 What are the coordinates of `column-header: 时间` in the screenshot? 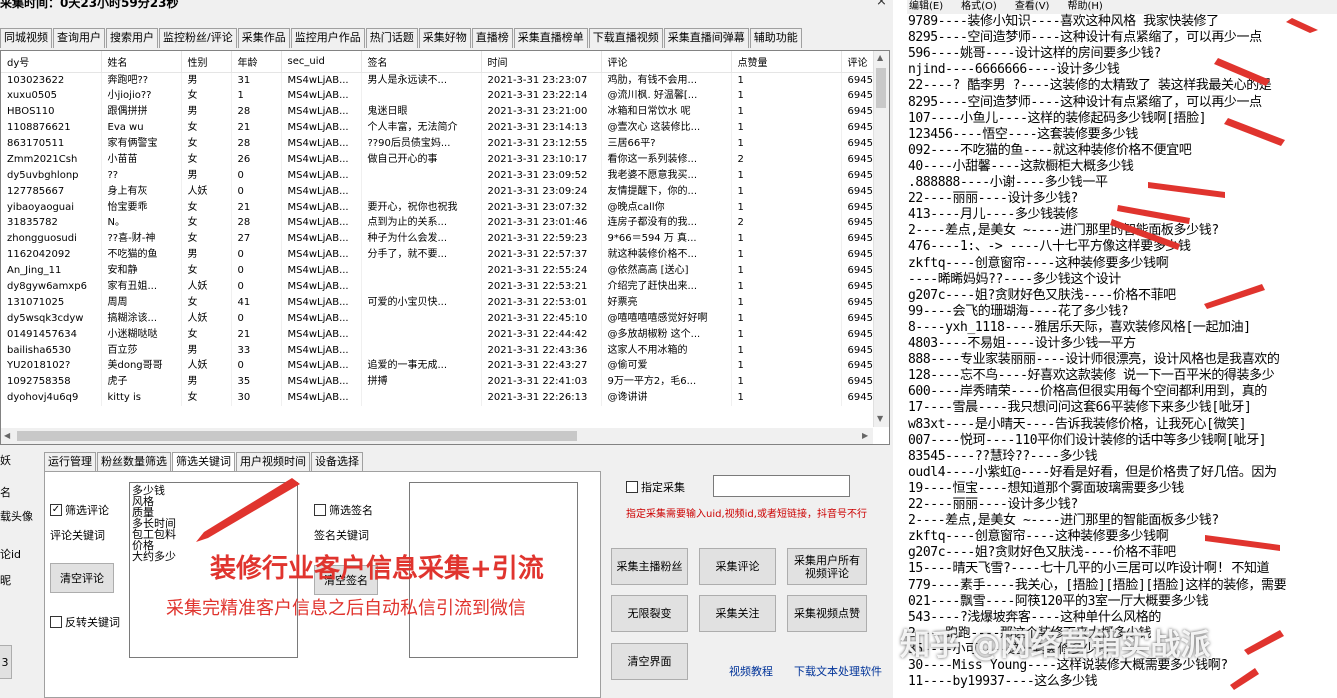 It's located at (541, 62).